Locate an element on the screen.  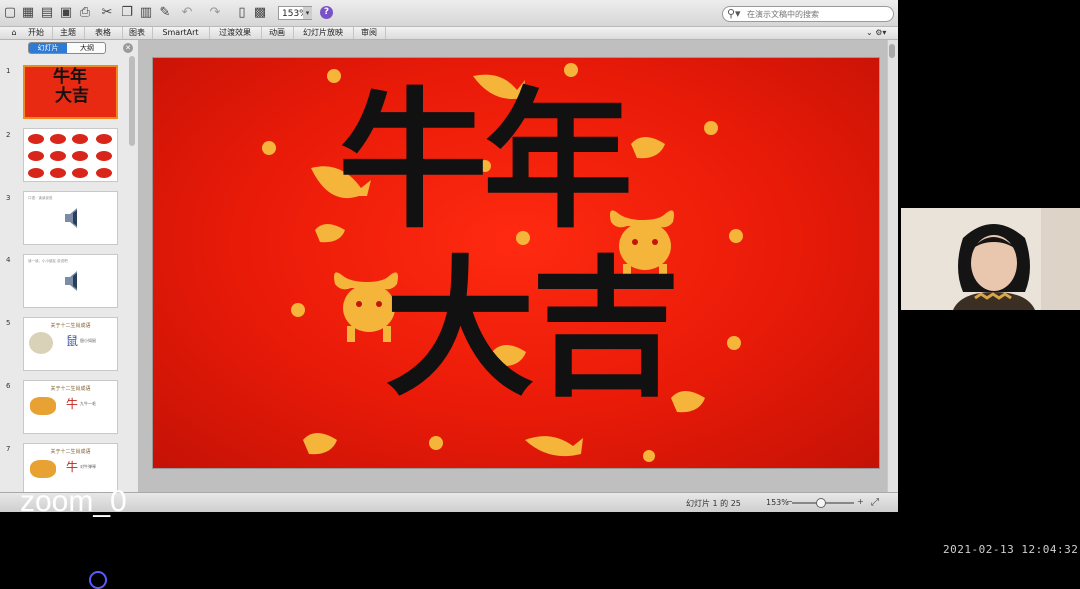
help-icon: ? is located at coordinates (326, 12).